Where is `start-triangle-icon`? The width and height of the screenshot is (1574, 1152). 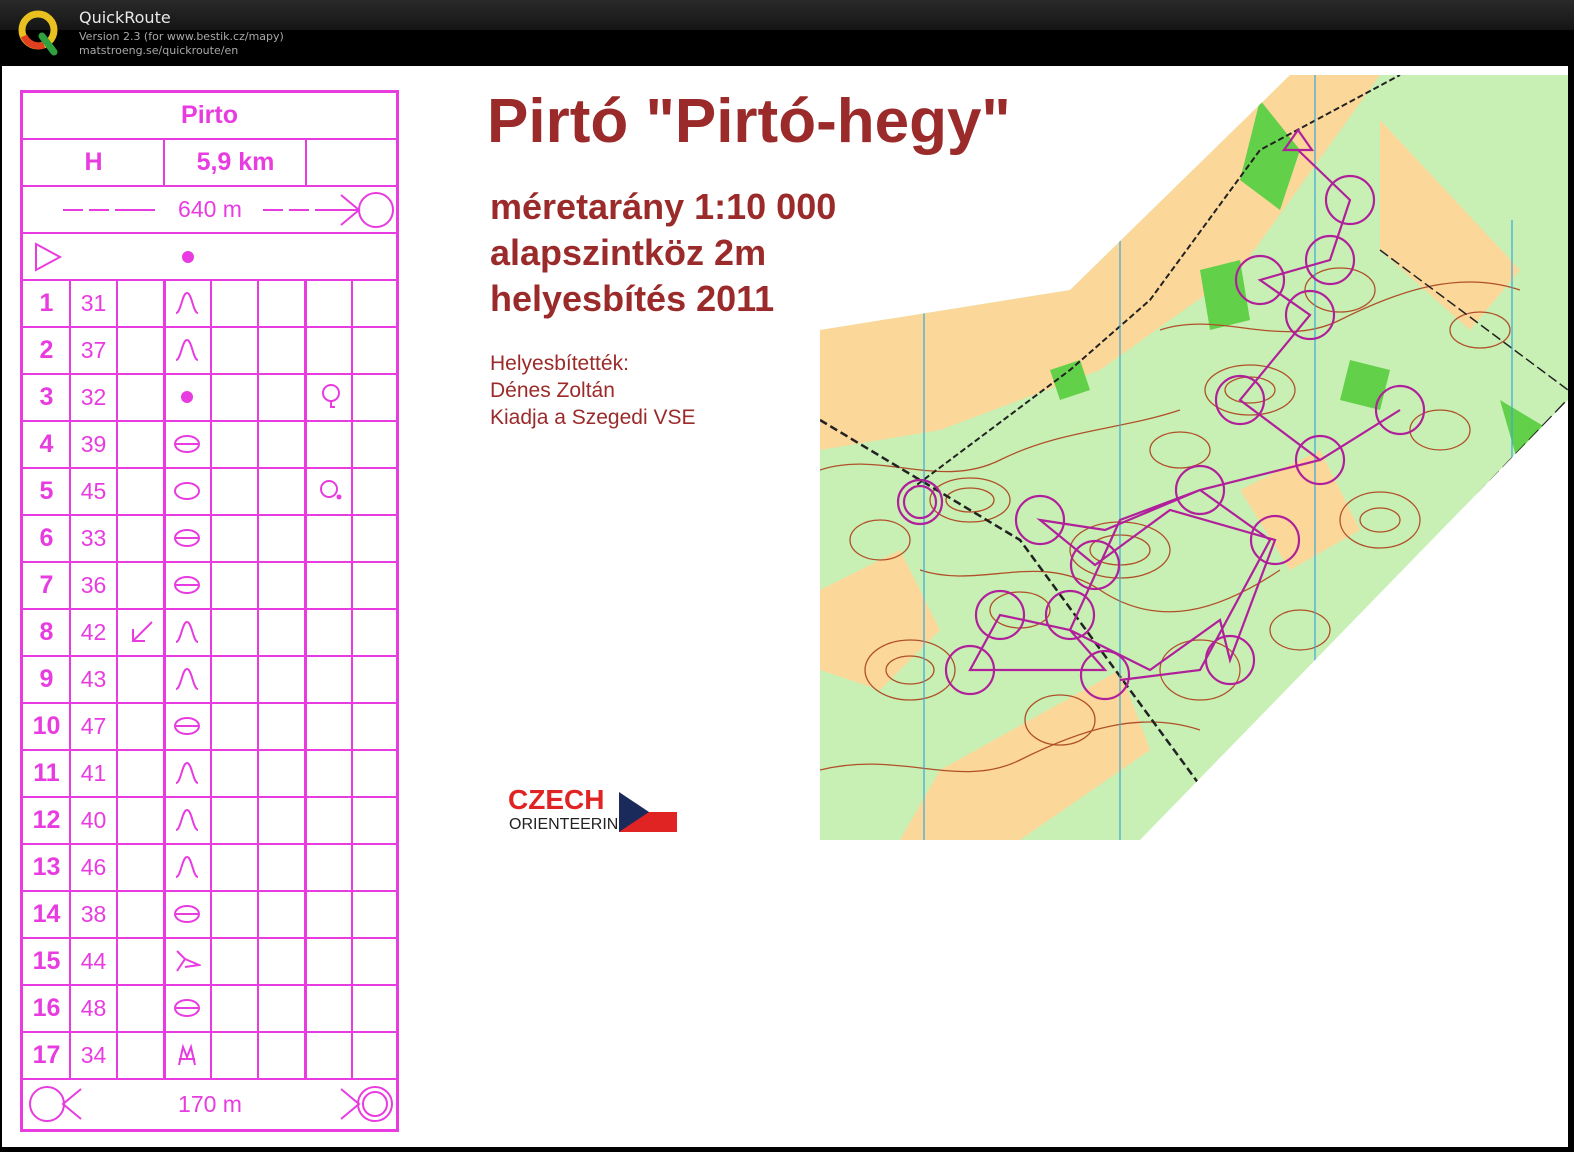
start-triangle-icon is located at coordinates (49, 257).